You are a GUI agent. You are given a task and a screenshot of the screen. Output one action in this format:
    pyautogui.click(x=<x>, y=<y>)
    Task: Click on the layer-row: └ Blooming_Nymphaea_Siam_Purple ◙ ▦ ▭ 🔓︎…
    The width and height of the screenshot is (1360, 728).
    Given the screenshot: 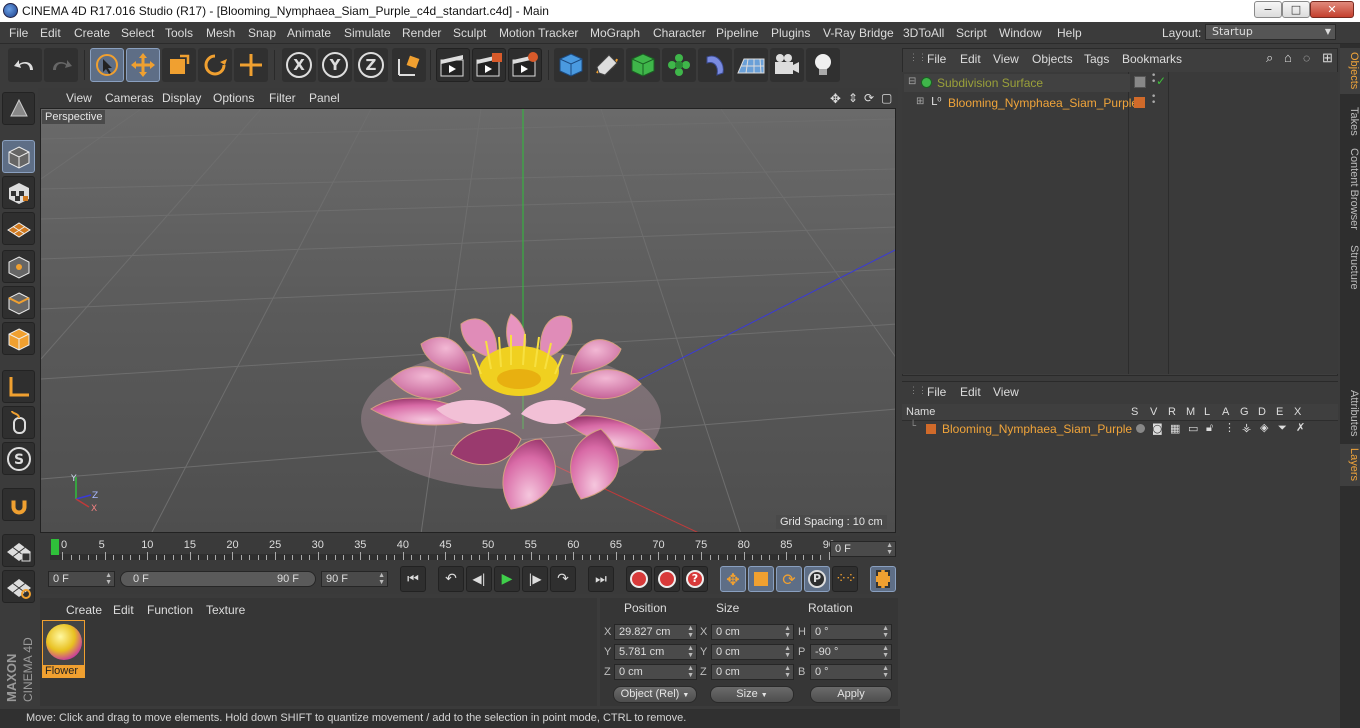 What is the action you would take?
    pyautogui.click(x=1121, y=429)
    